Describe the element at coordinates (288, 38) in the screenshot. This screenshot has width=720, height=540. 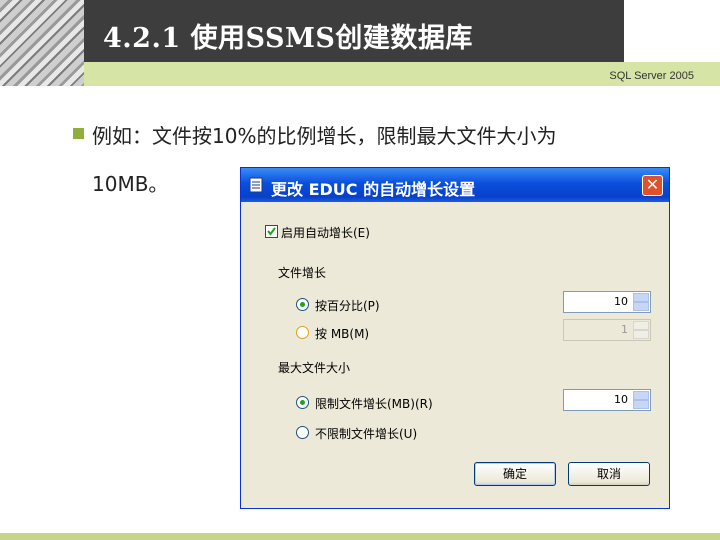
I see `page-title: 4.2.1 使用SSMS创建数据库` at that location.